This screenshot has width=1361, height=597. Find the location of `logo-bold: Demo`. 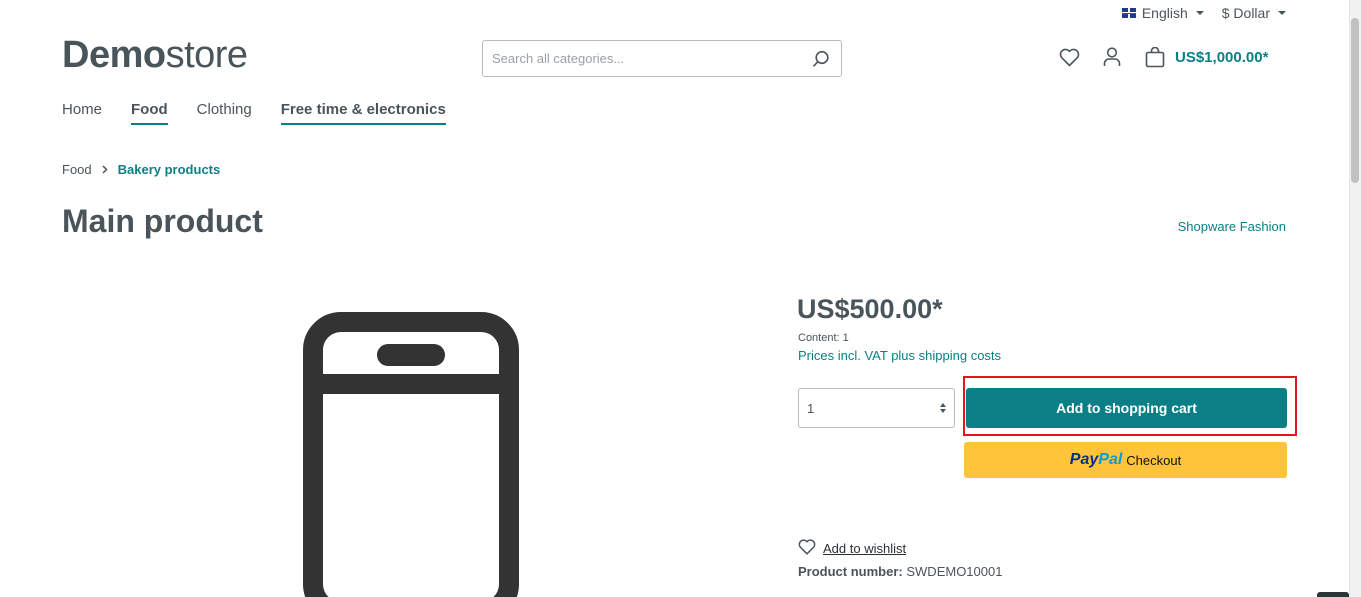

logo-bold: Demo is located at coordinates (114, 55).